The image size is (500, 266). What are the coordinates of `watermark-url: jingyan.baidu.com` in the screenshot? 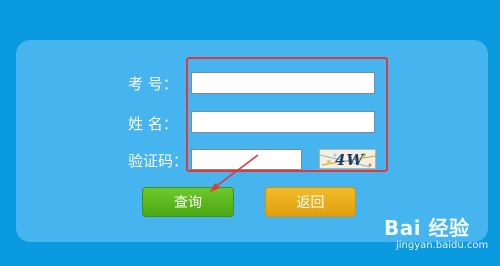 It's located at (442, 245).